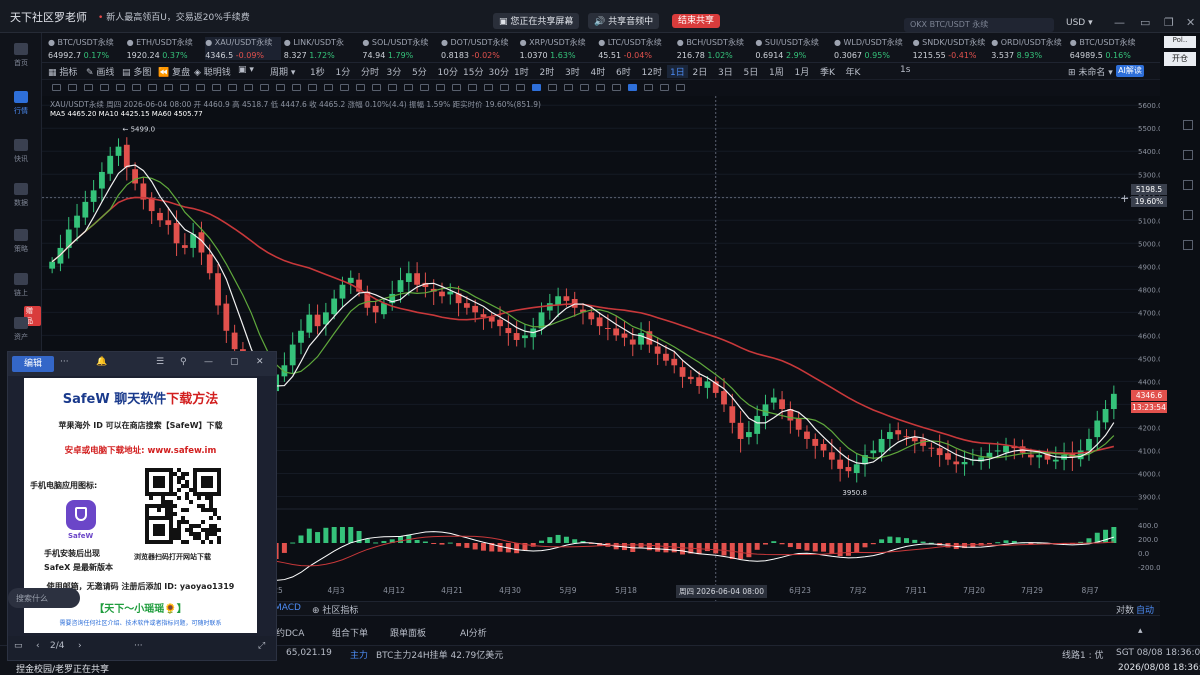 The width and height of the screenshot is (1200, 675). Describe the element at coordinates (1108, 48) in the screenshot. I see `watchlist-item: ● BTC/USDT永续 64989.5 0.16%` at that location.